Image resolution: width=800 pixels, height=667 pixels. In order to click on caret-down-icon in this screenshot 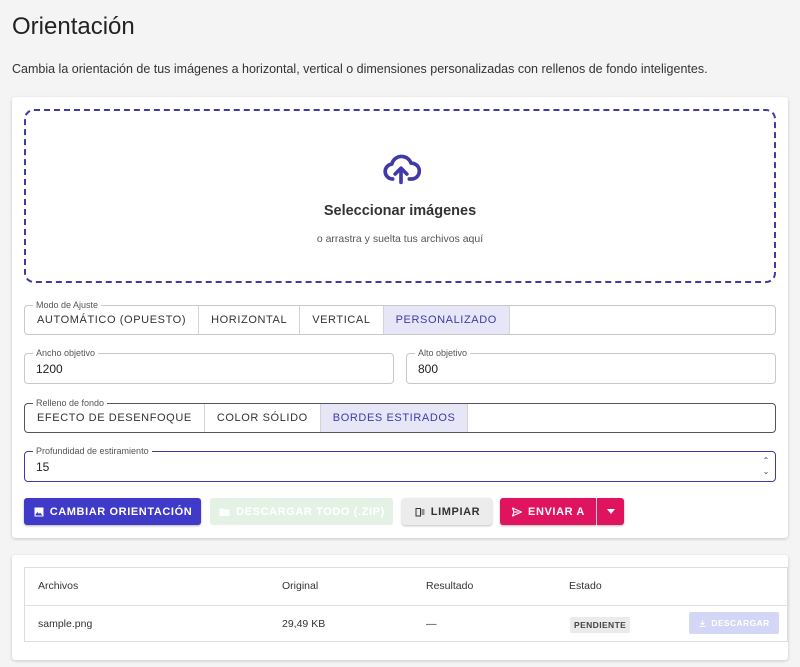, I will do `click(610, 511)`.